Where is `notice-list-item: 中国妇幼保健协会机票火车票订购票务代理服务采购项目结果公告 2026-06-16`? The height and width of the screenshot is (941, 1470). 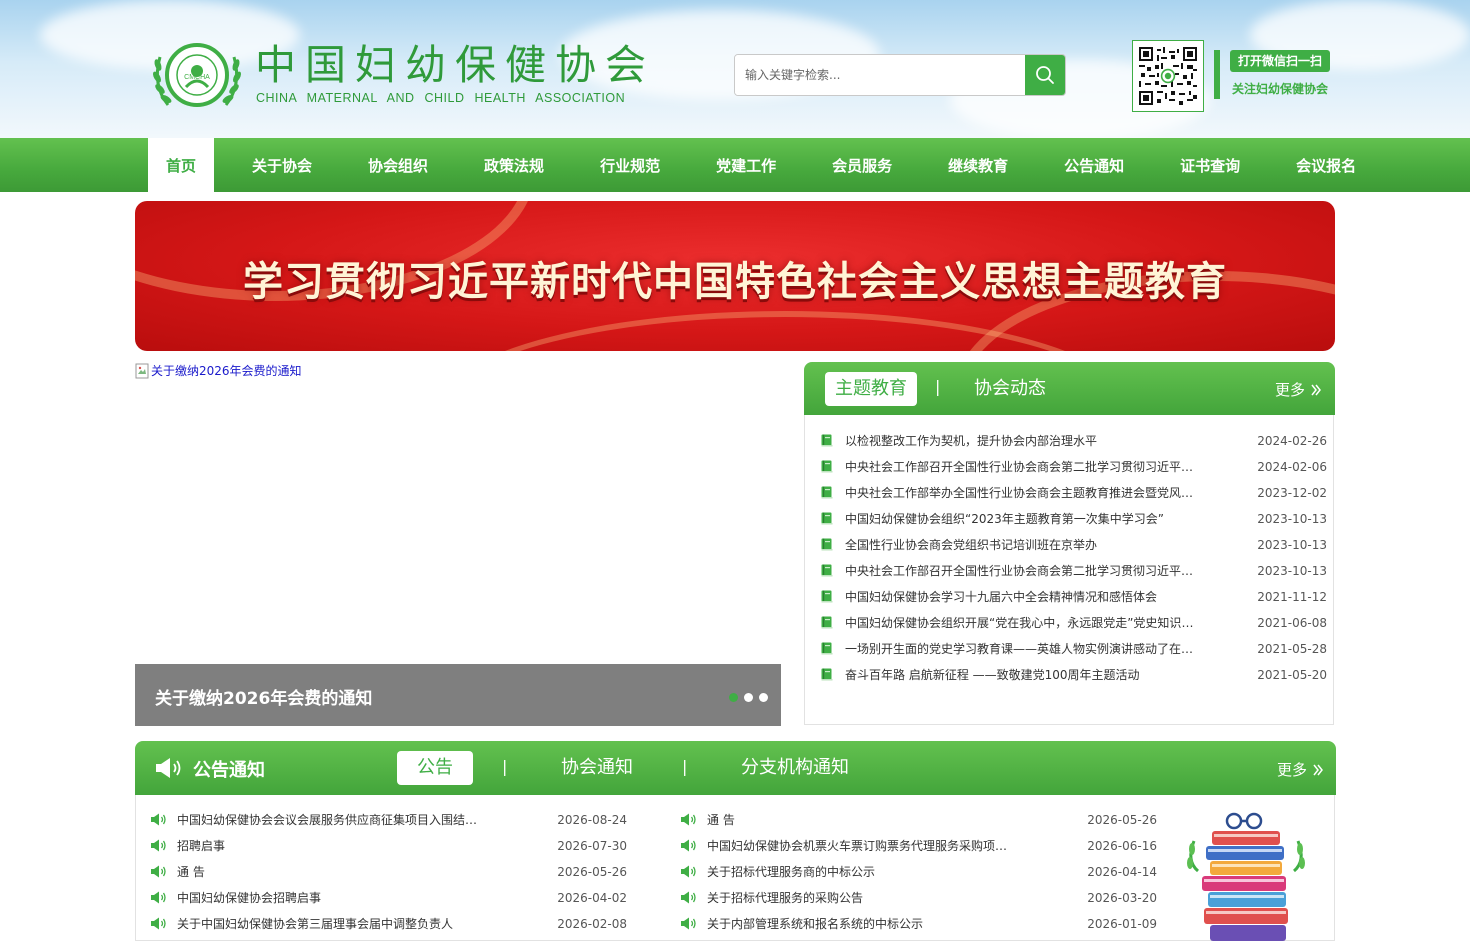
notice-list-item: 中国妇幼保健协会机票火车票订购票务代理服务采购项目结果公告 2026-06-16 is located at coordinates (919, 846).